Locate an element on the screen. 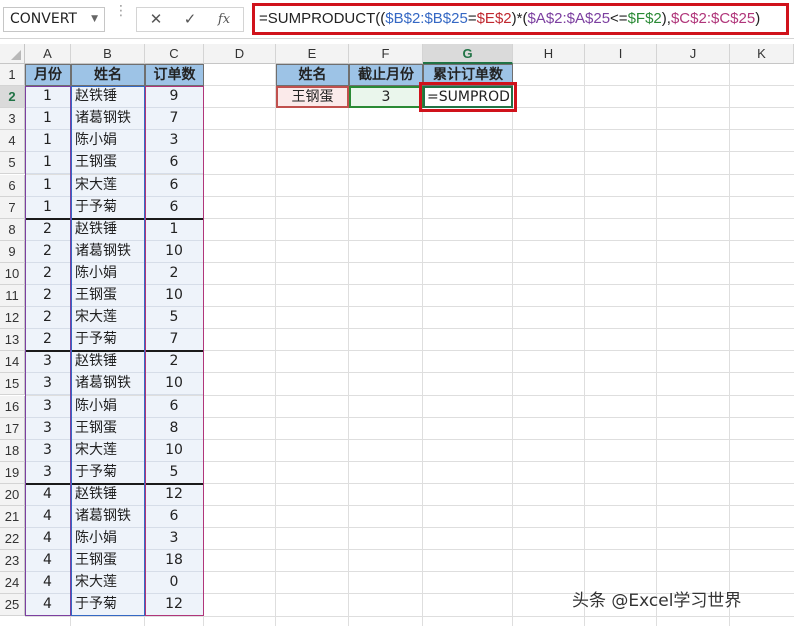 Image resolution: width=794 pixels, height=626 pixels. name-box: CONVERT ▼ is located at coordinates (54, 19).